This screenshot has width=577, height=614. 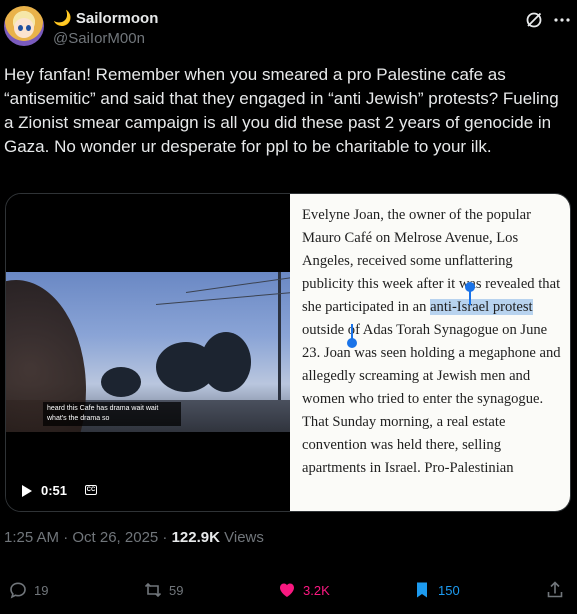 I want to click on like-button: 3.2K, so click(x=303, y=590).